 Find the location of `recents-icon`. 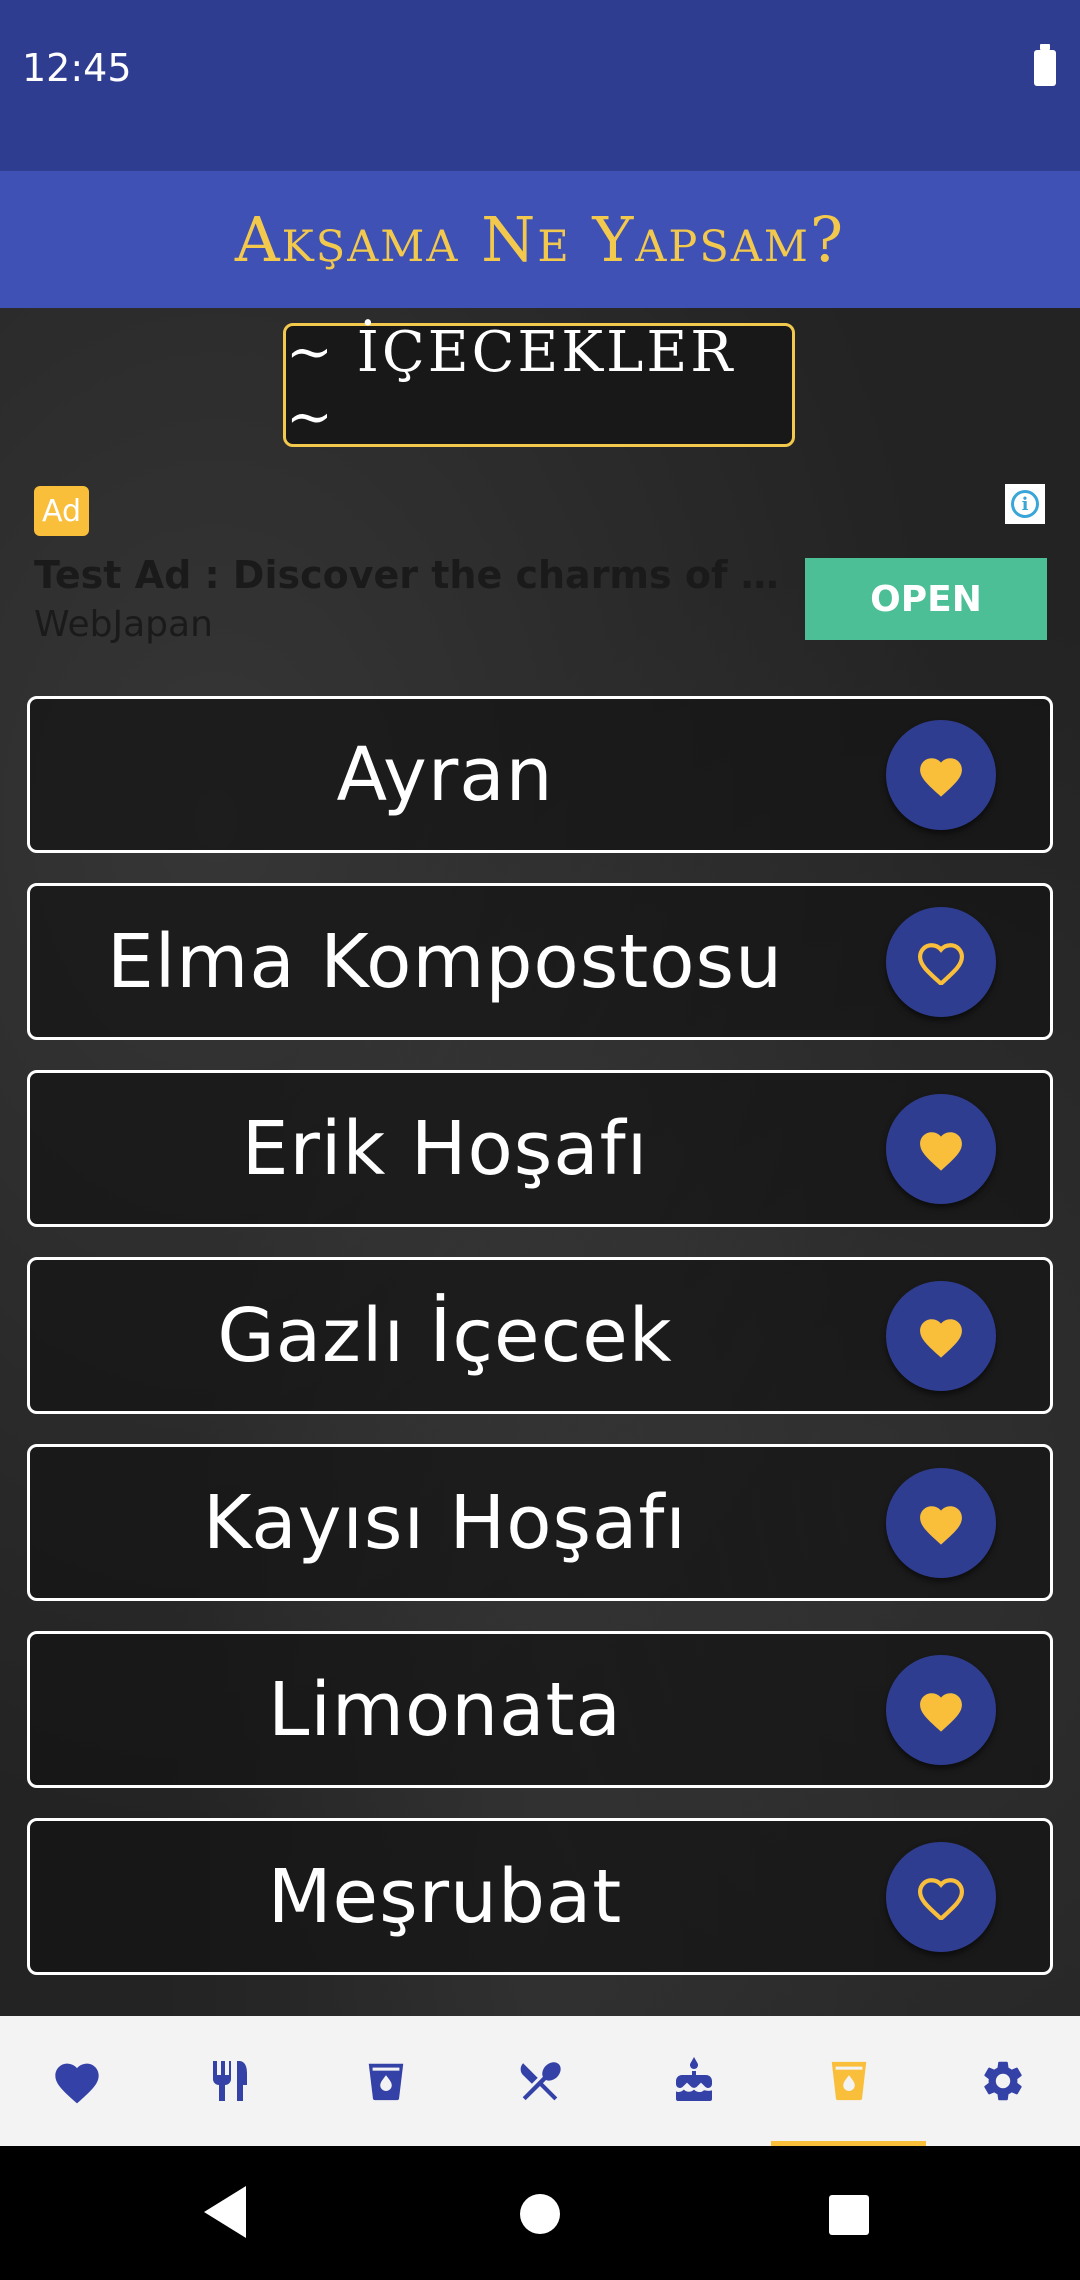

recents-icon is located at coordinates (849, 2215).